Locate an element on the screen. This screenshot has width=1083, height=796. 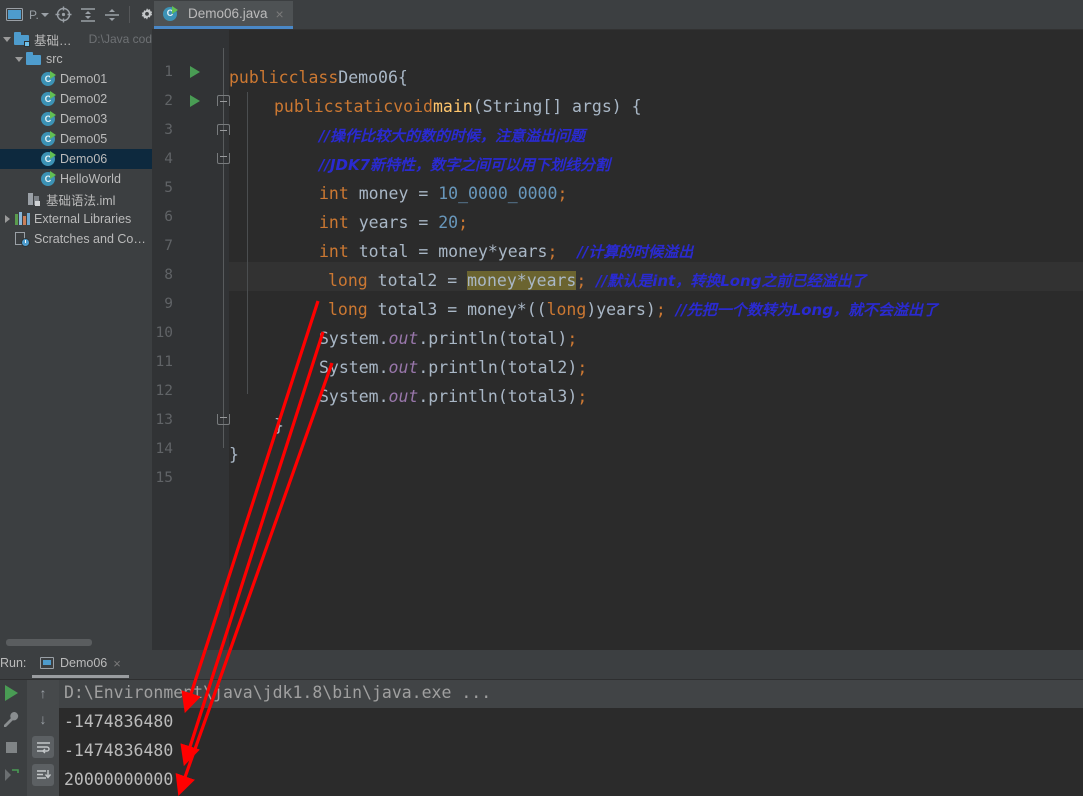
token-class: class is located at coordinates (313, 77).